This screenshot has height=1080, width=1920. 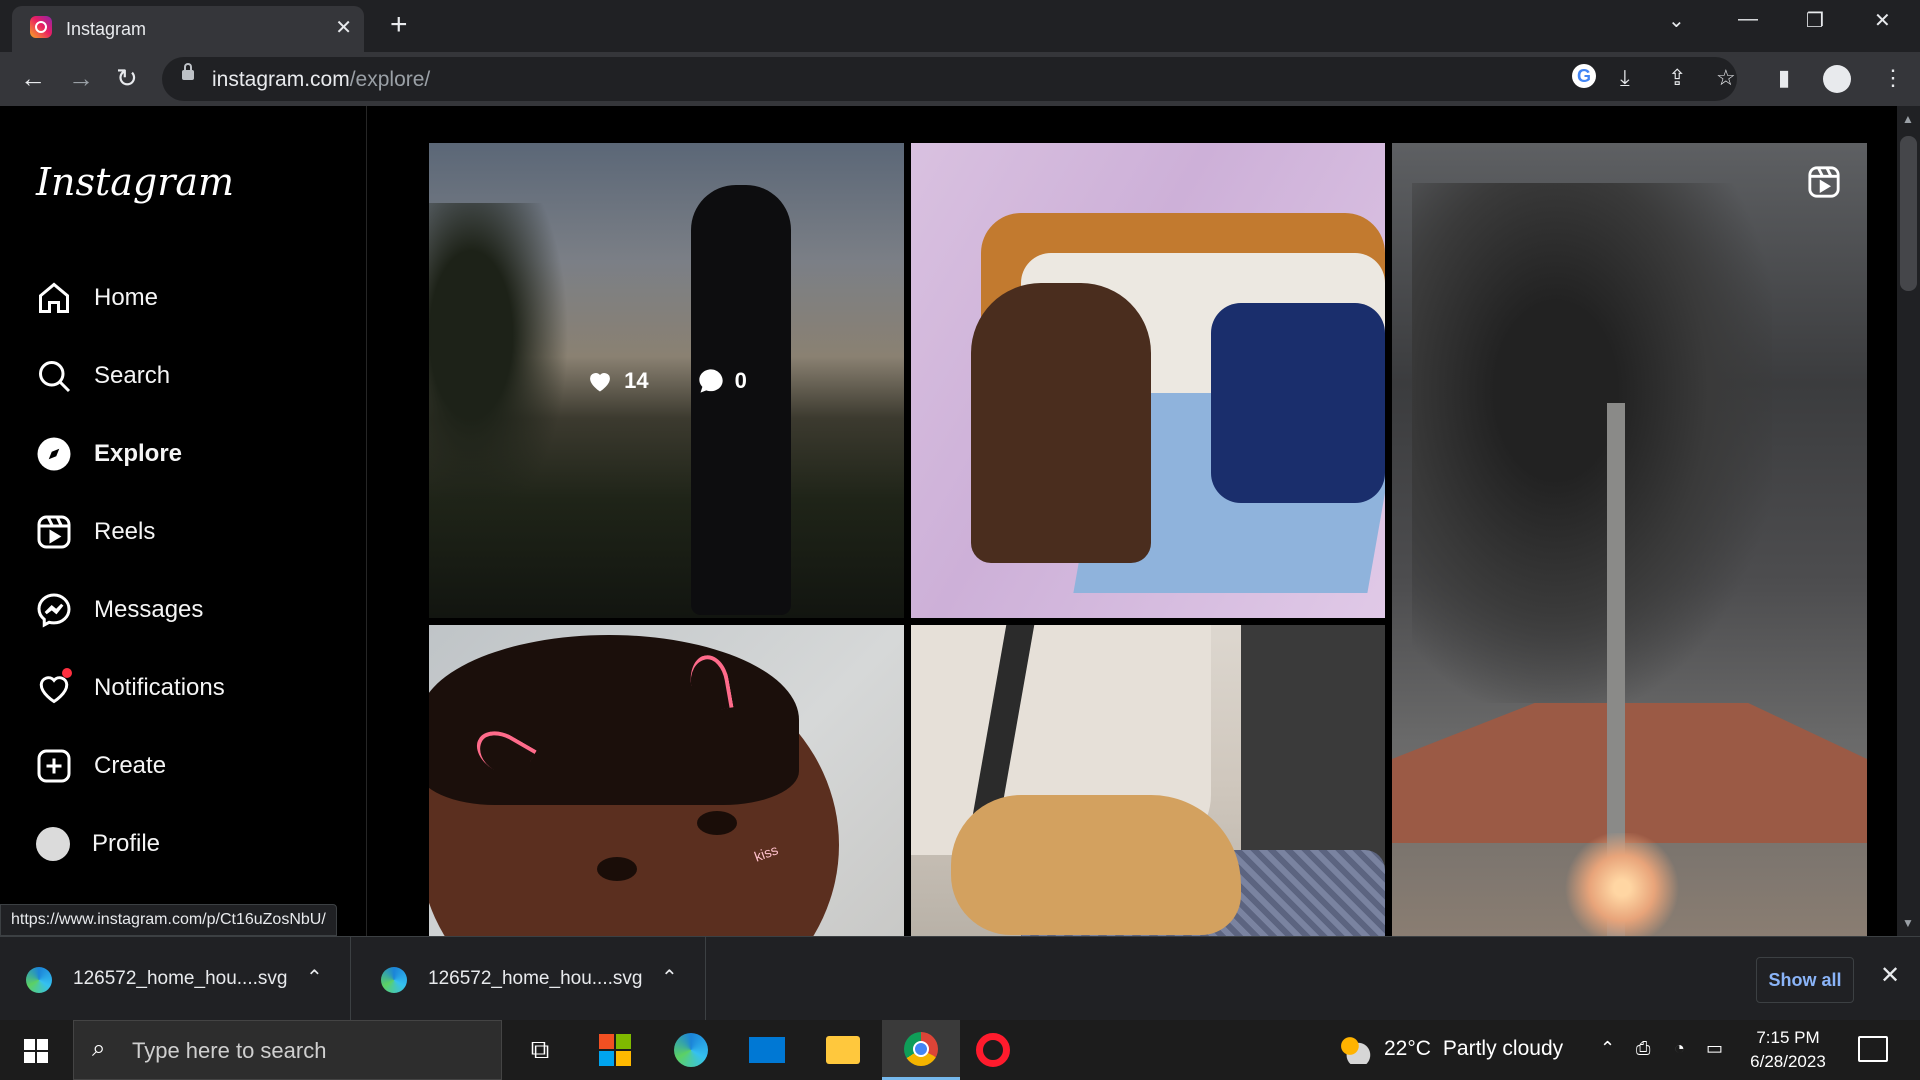 I want to click on battery-icon: ▭, so click(x=1714, y=1048).